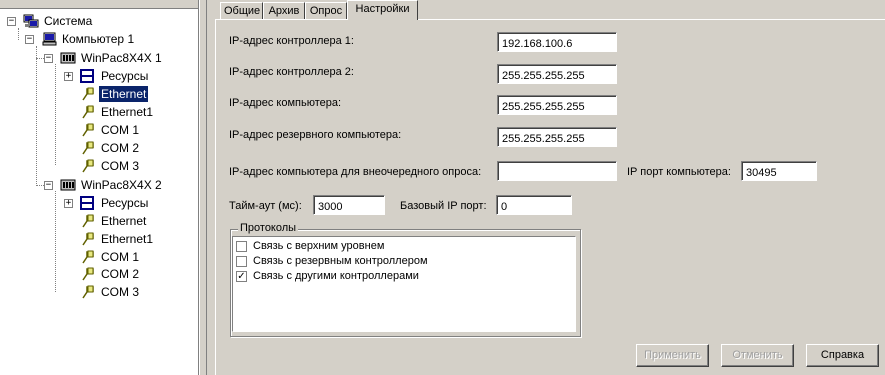 This screenshot has width=885, height=375. I want to click on ip2-field, so click(557, 74).